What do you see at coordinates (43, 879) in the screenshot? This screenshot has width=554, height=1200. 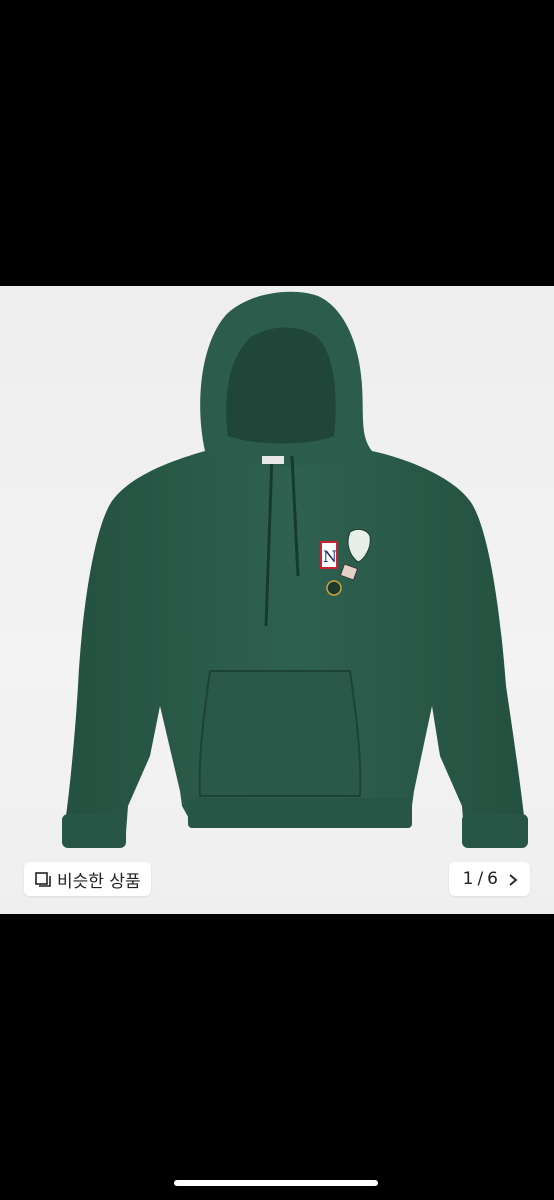 I see `square-stack-icon` at bounding box center [43, 879].